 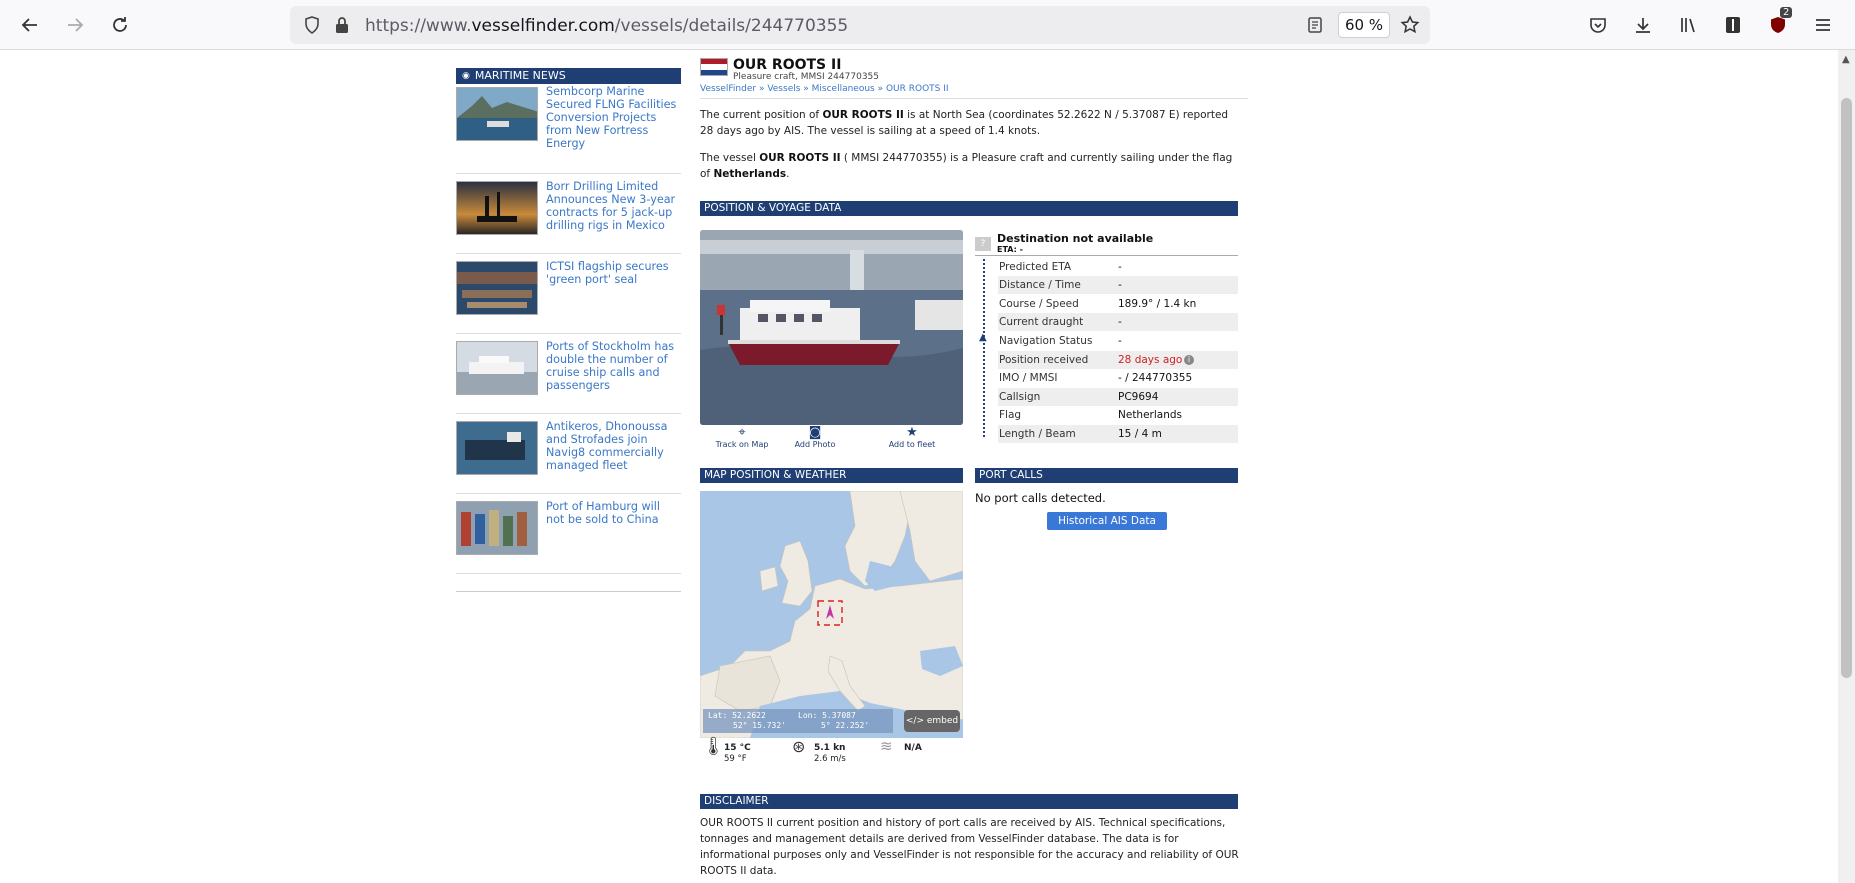 I want to click on sidebar-divider, so click(x=568, y=583).